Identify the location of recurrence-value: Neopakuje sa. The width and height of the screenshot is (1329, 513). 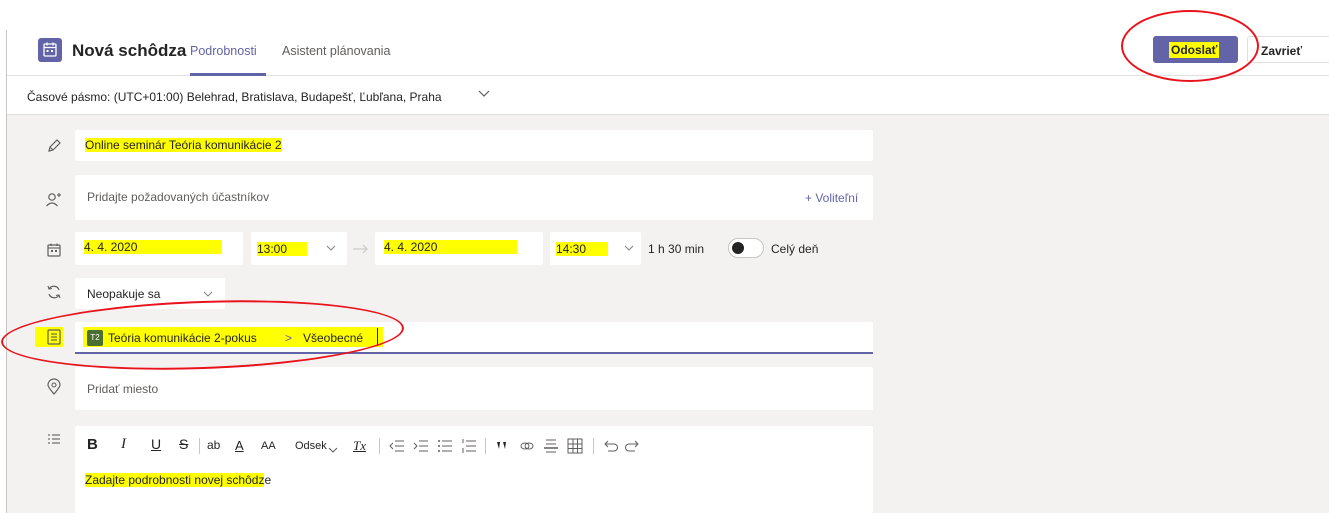
(124, 294).